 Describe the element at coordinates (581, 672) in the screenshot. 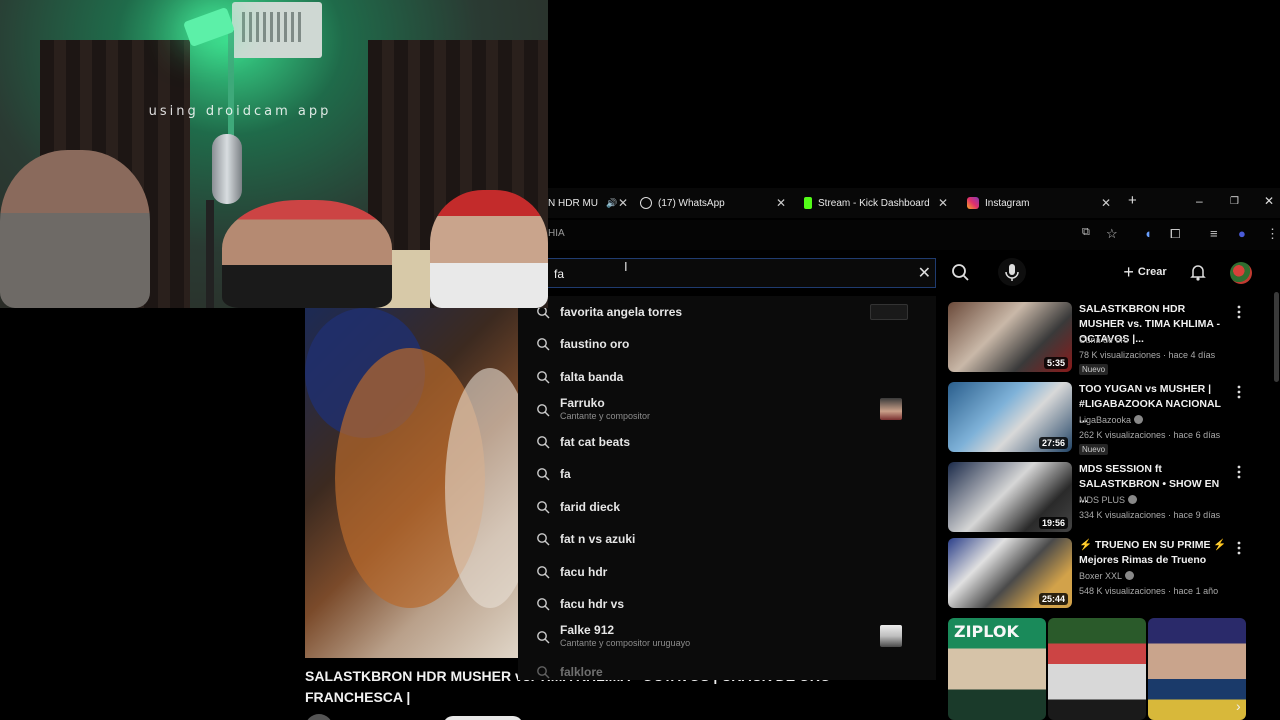

I see `suggestion-text: falklore` at that location.